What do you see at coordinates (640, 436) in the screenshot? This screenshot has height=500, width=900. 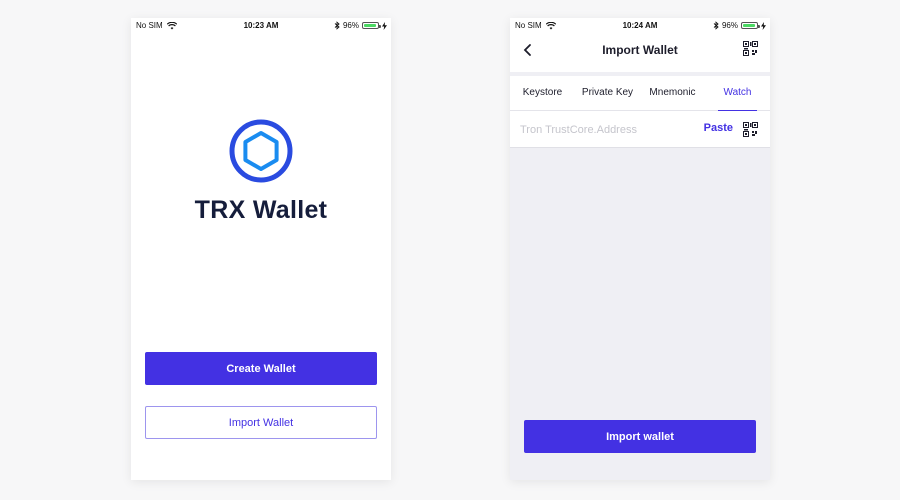 I see `import-wallet-submit-button: Import wallet` at bounding box center [640, 436].